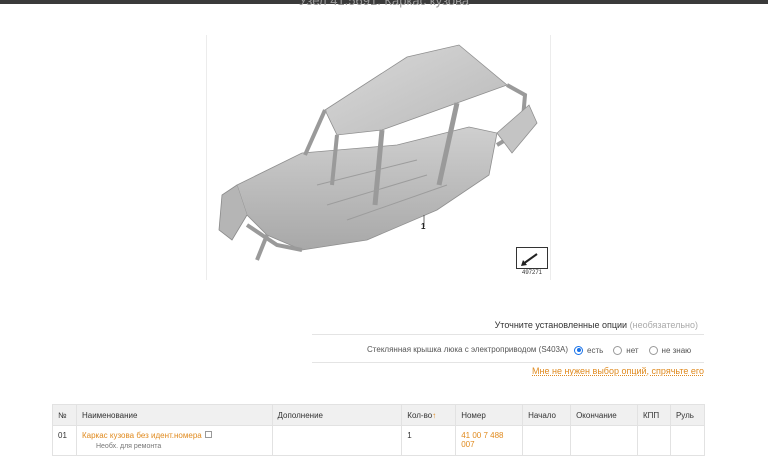 The width and height of the screenshot is (768, 456). What do you see at coordinates (174, 415) in the screenshot?
I see `column-header-name: Наименование` at bounding box center [174, 415].